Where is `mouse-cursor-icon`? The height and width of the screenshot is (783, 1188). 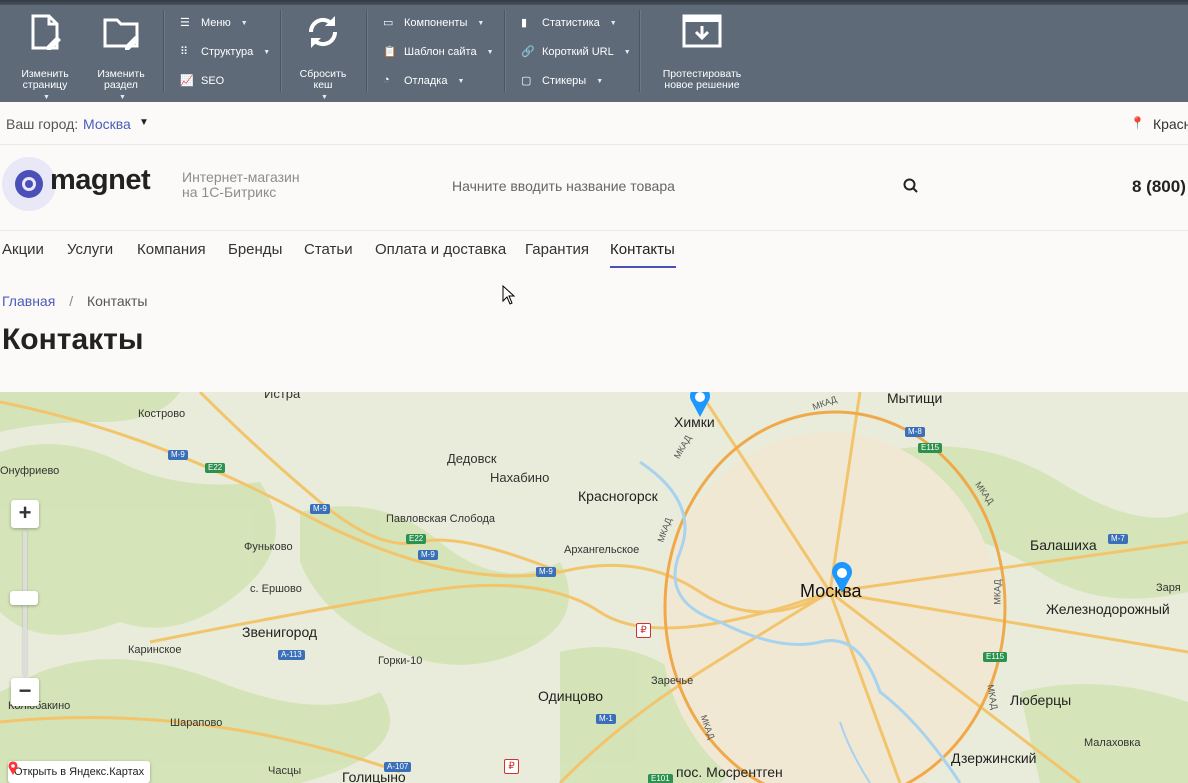 mouse-cursor-icon is located at coordinates (509, 295).